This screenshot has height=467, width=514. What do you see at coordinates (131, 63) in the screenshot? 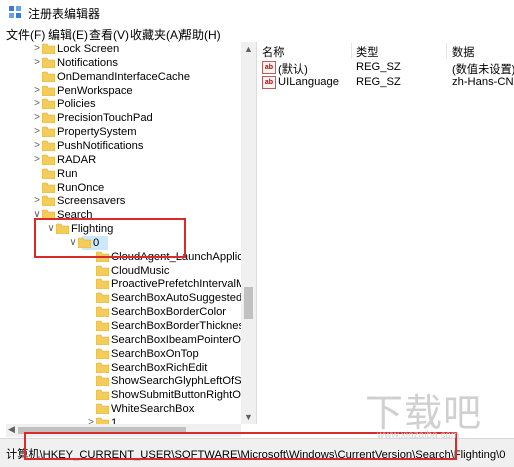
I see `tree-item: > Notifications` at bounding box center [131, 63].